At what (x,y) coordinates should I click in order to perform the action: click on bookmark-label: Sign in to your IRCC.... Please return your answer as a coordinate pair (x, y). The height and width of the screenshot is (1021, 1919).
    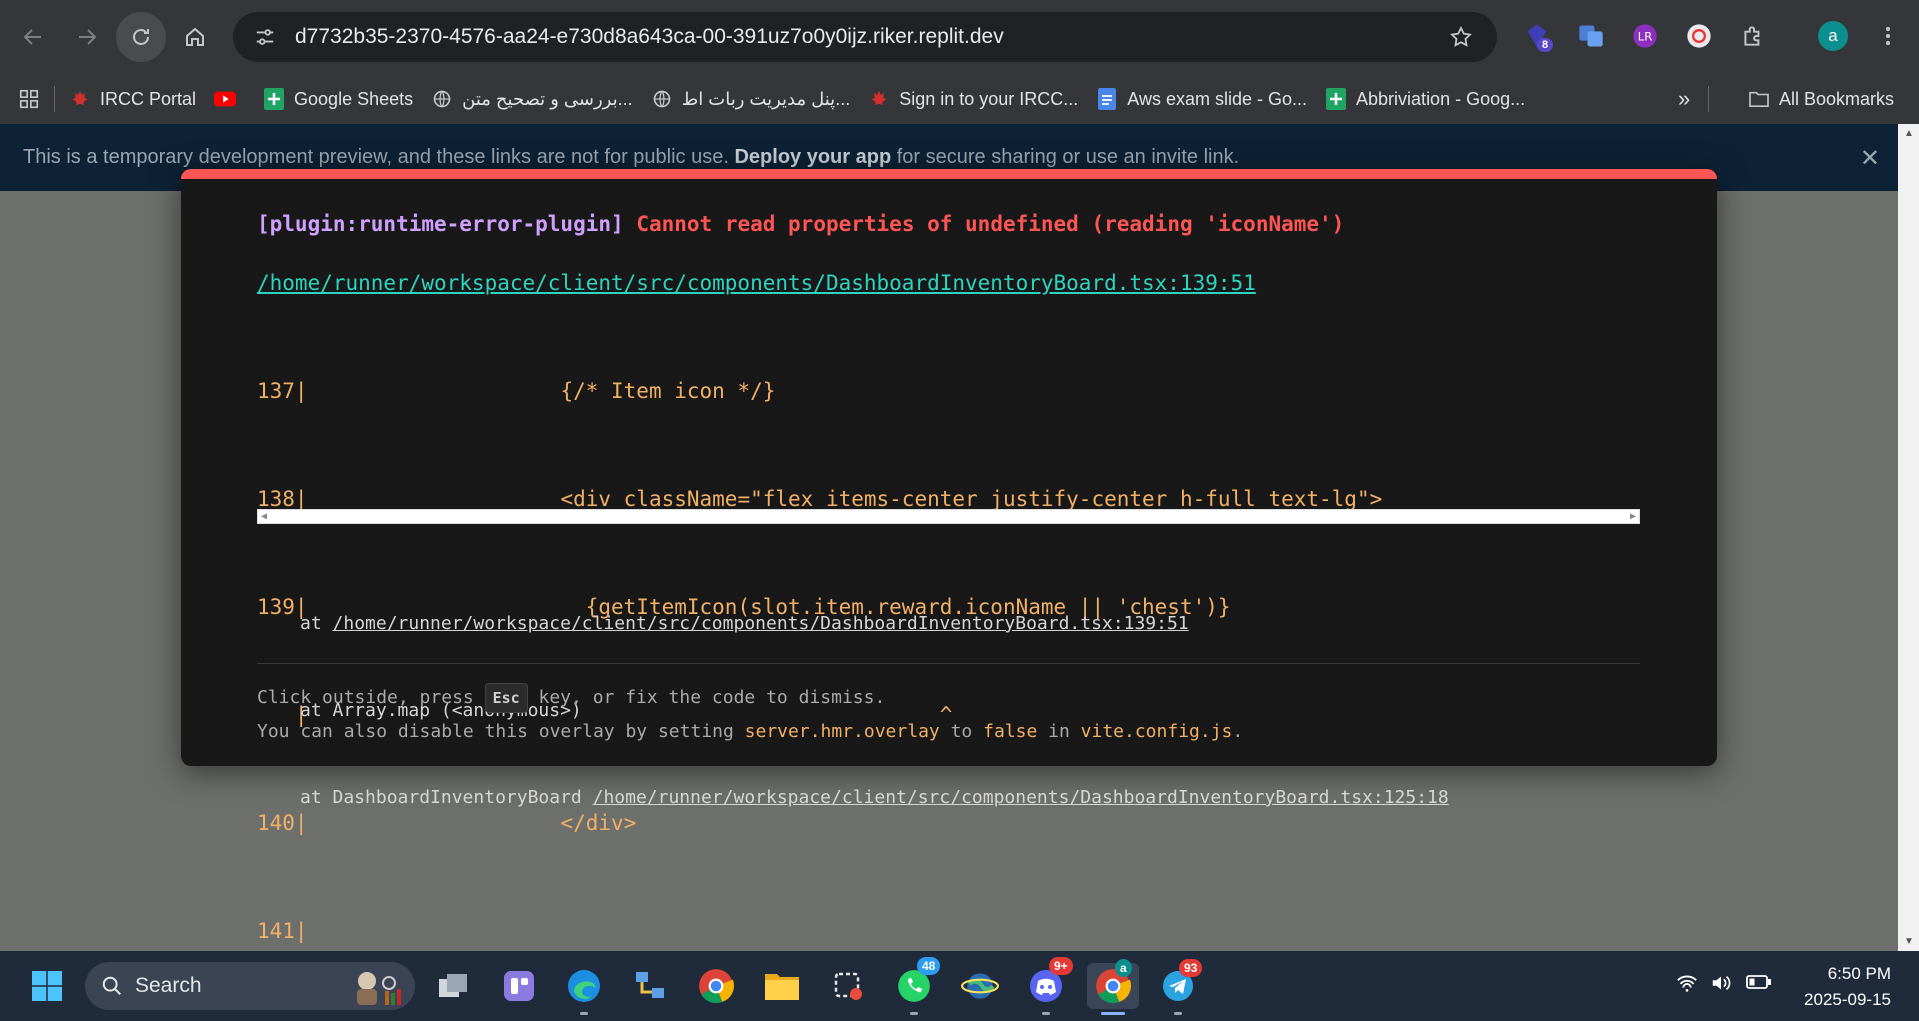
    Looking at the image, I should click on (989, 98).